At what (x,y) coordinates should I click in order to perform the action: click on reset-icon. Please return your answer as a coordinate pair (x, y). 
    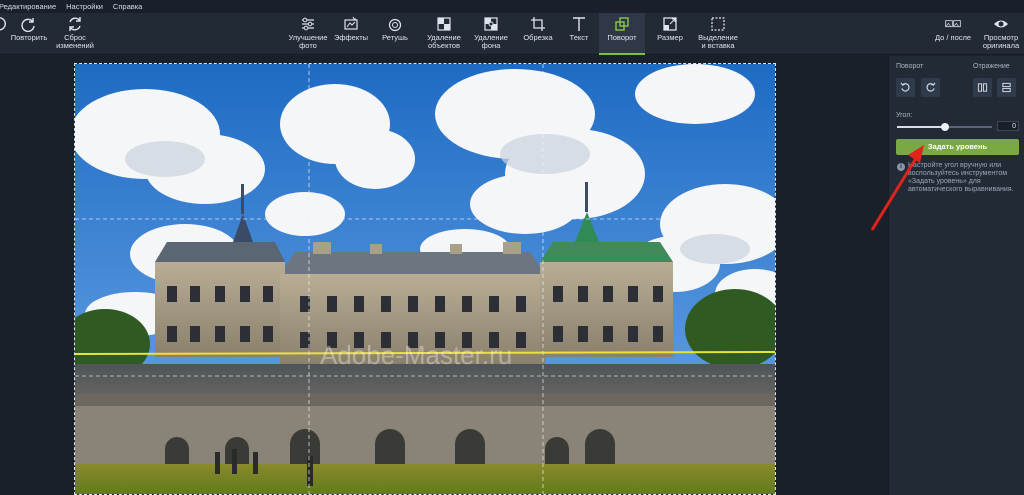
    Looking at the image, I should click on (75, 24).